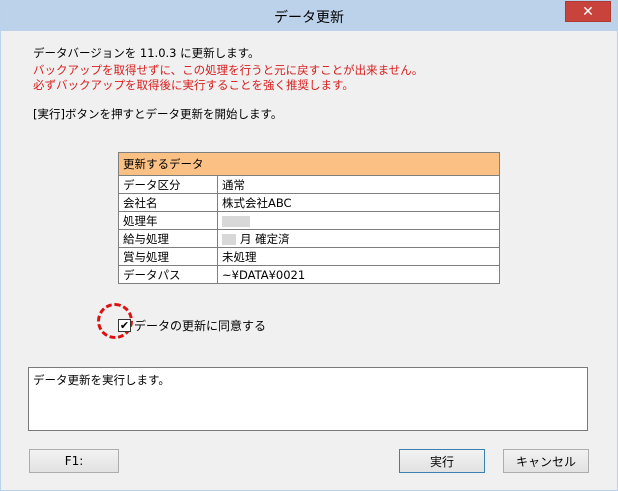 This screenshot has width=618, height=491. What do you see at coordinates (358, 202) in the screenshot?
I see `row-value: 株式会社ABC` at bounding box center [358, 202].